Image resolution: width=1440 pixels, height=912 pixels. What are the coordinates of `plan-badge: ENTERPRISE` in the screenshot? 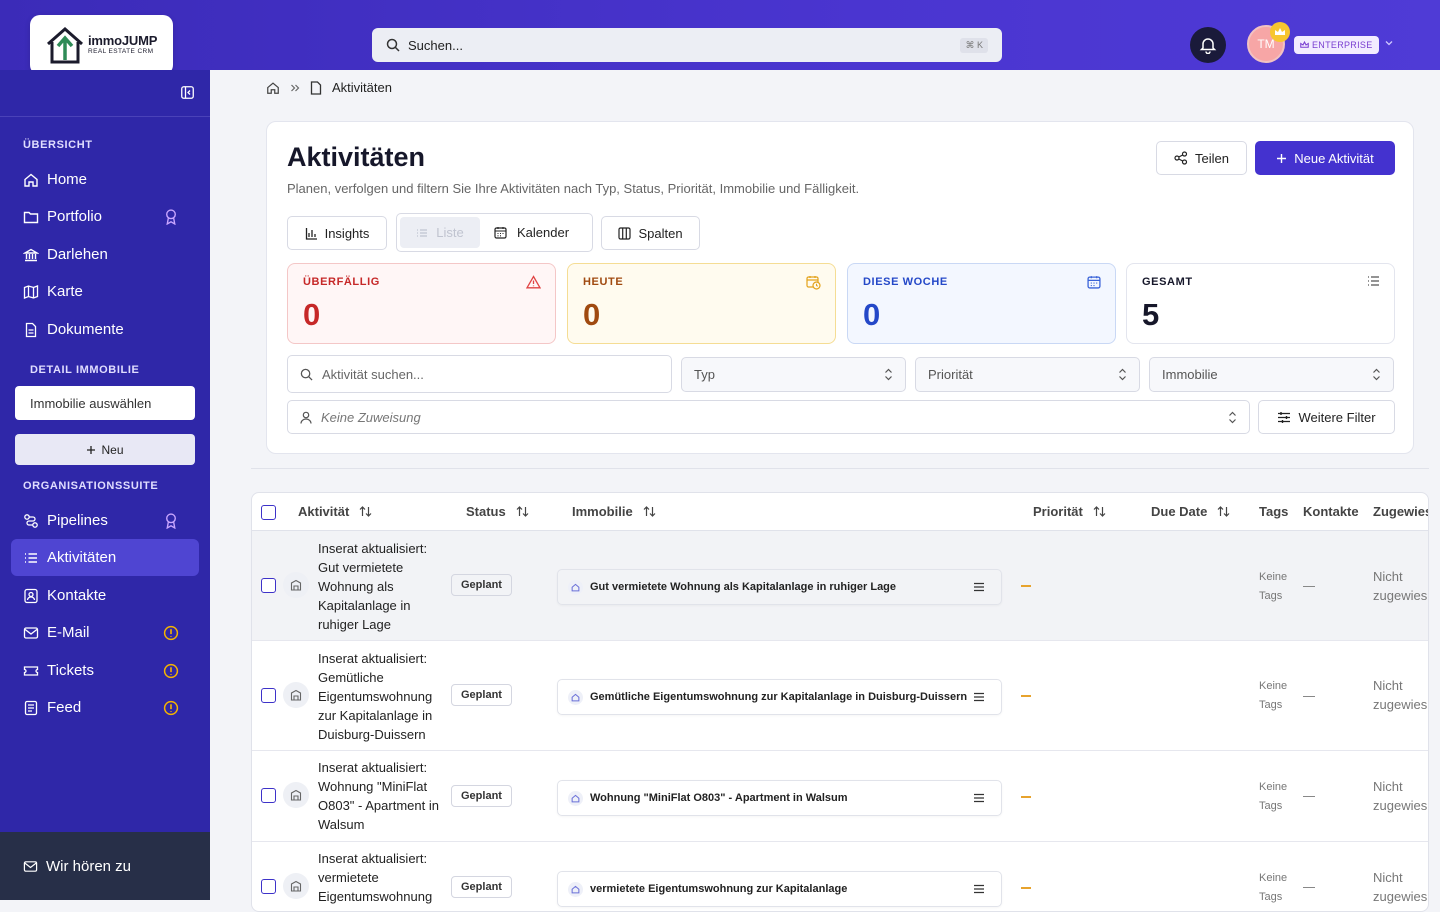 It's located at (1336, 45).